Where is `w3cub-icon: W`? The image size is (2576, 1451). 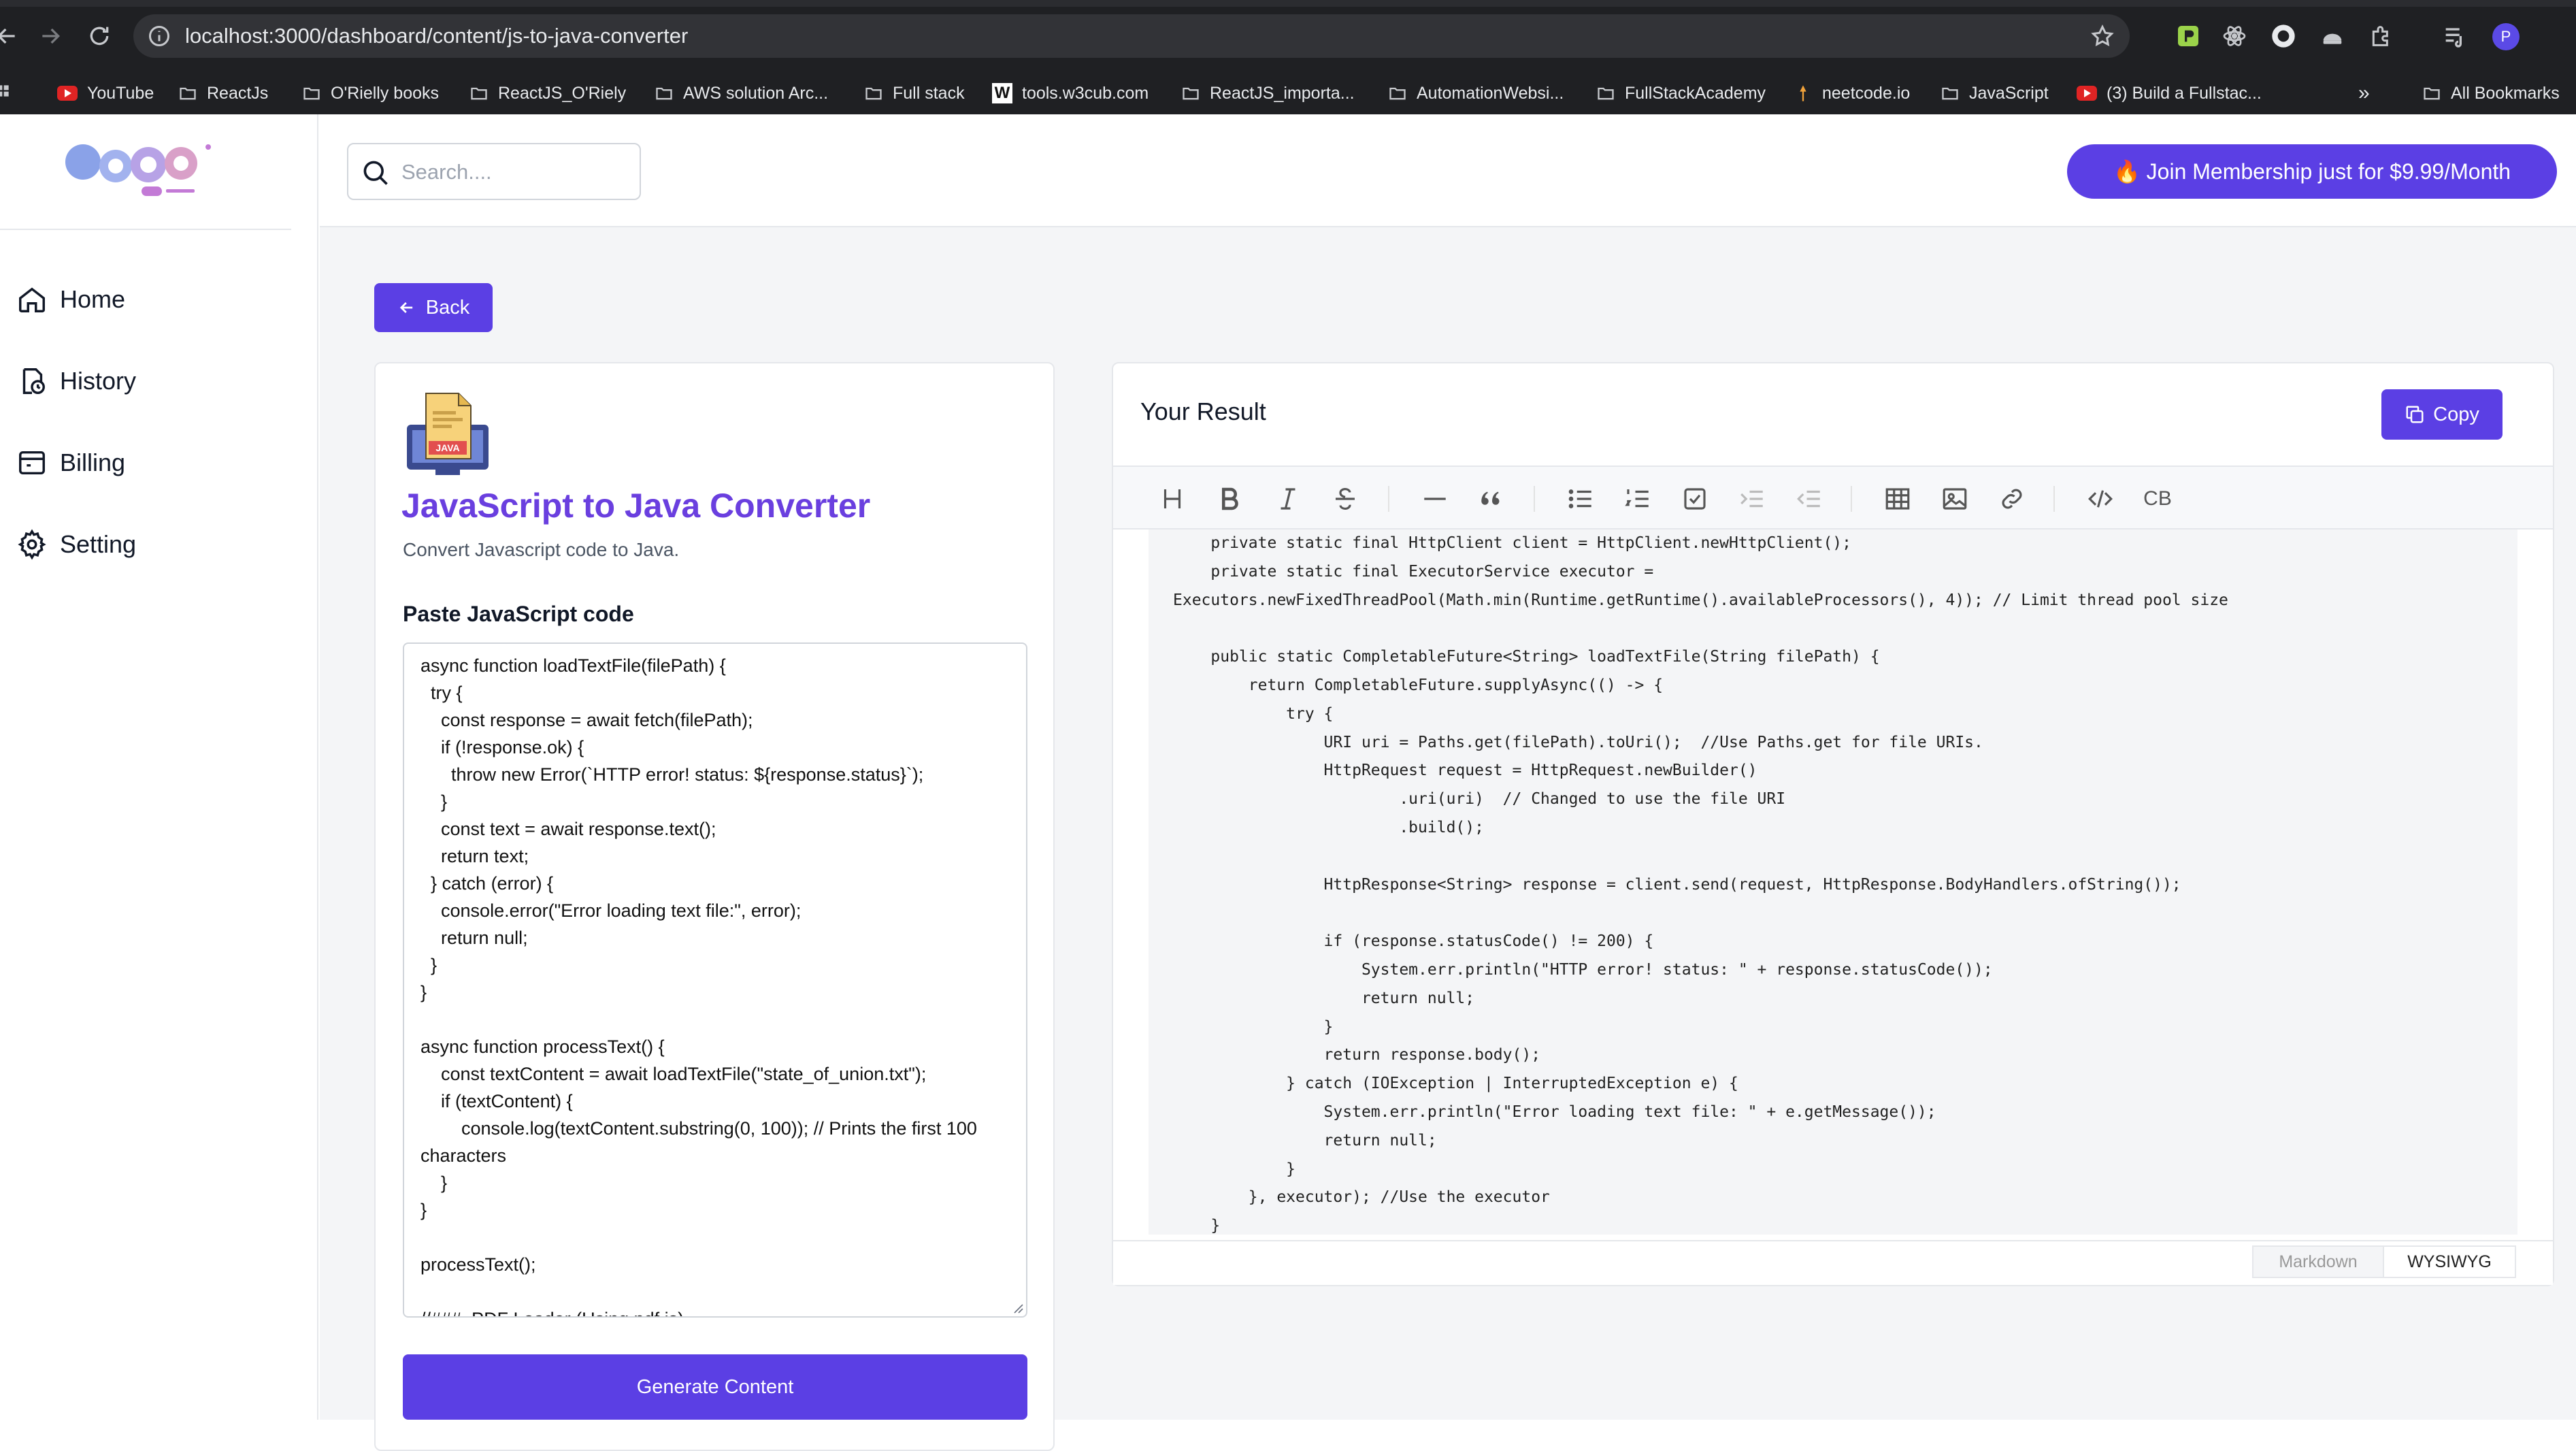 w3cub-icon: W is located at coordinates (1002, 93).